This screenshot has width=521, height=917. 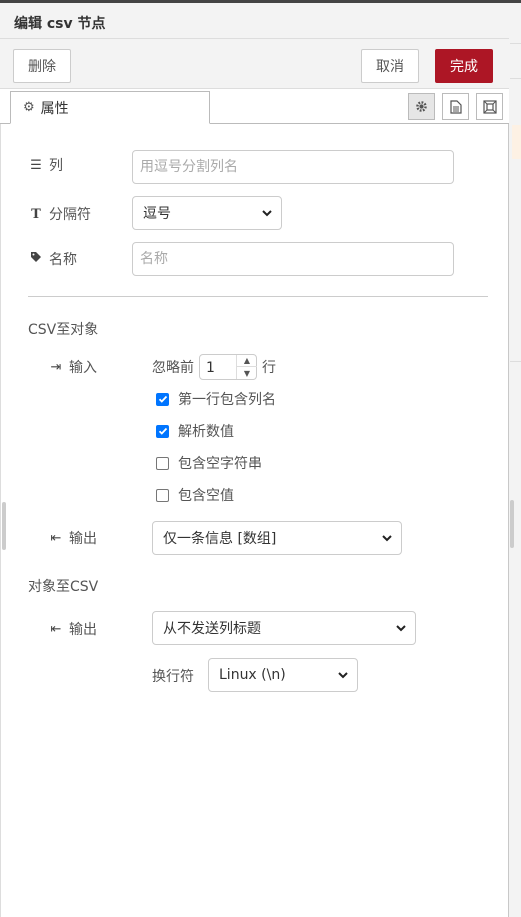 I want to click on done-button: 完成, so click(x=464, y=66).